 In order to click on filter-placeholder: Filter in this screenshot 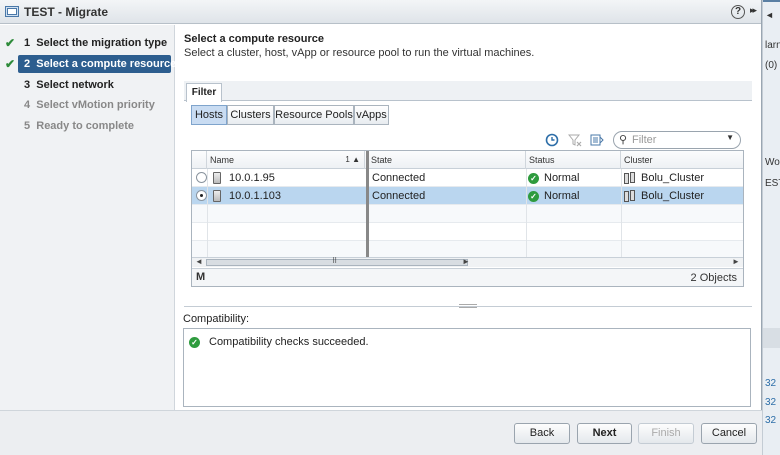, I will do `click(644, 140)`.